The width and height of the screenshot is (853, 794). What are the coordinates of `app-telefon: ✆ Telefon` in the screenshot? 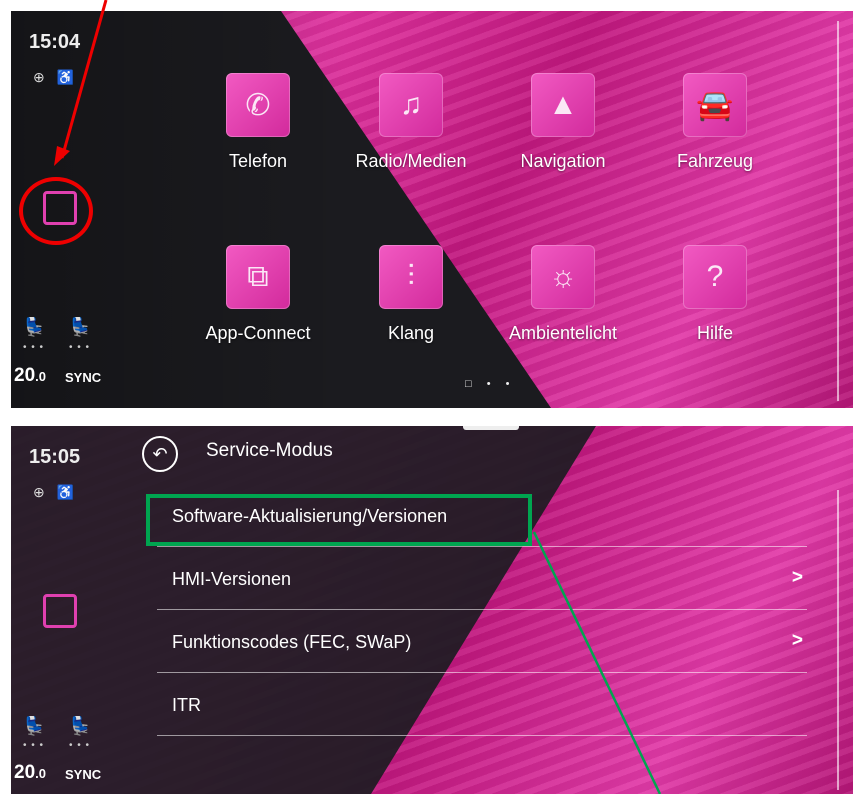 It's located at (258, 122).